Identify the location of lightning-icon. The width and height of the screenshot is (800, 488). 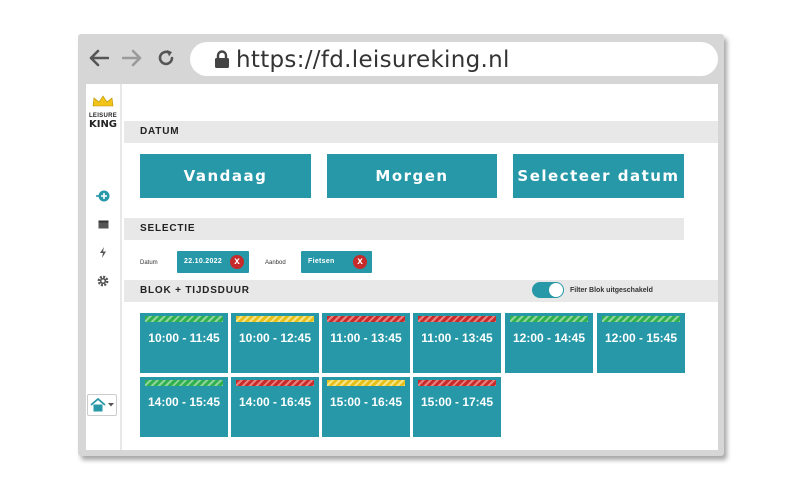
(103, 252).